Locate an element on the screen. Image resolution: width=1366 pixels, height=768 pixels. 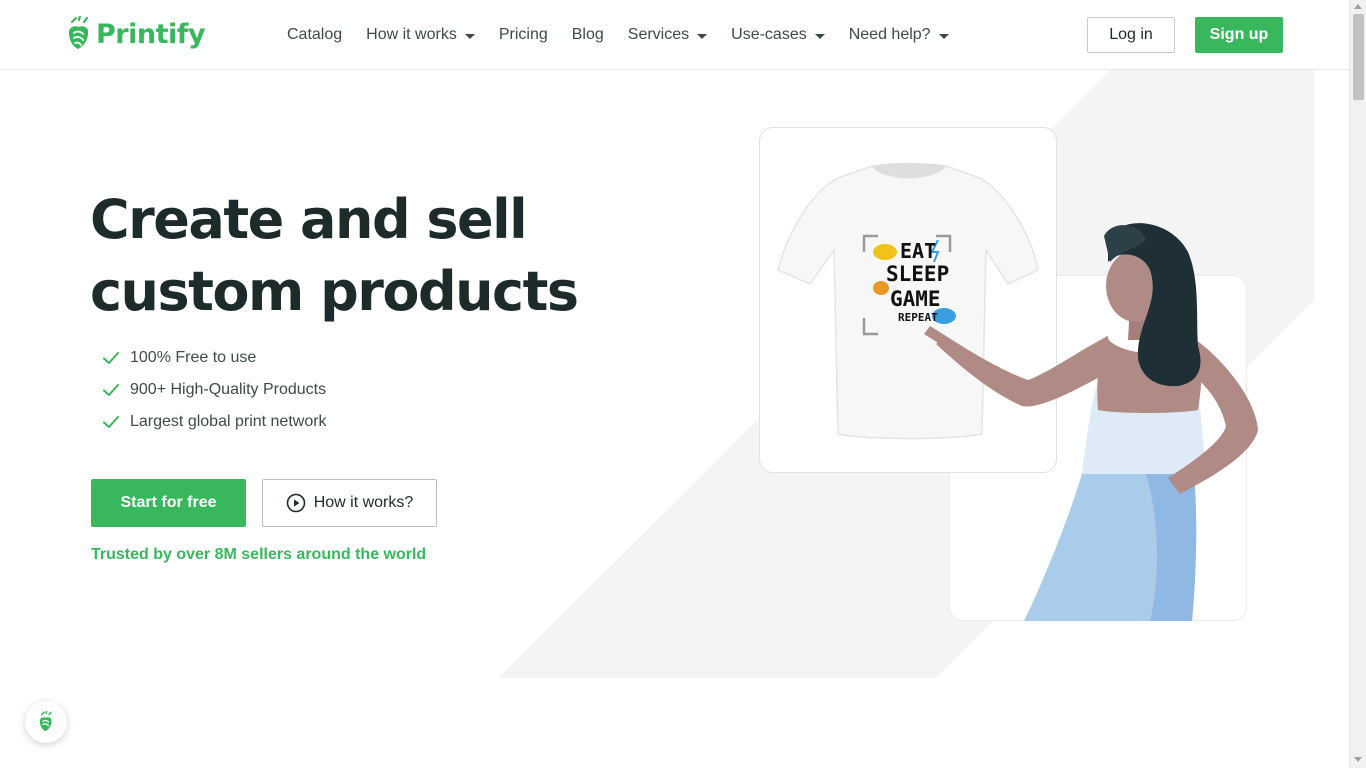
nav-label: How it works is located at coordinates (411, 34).